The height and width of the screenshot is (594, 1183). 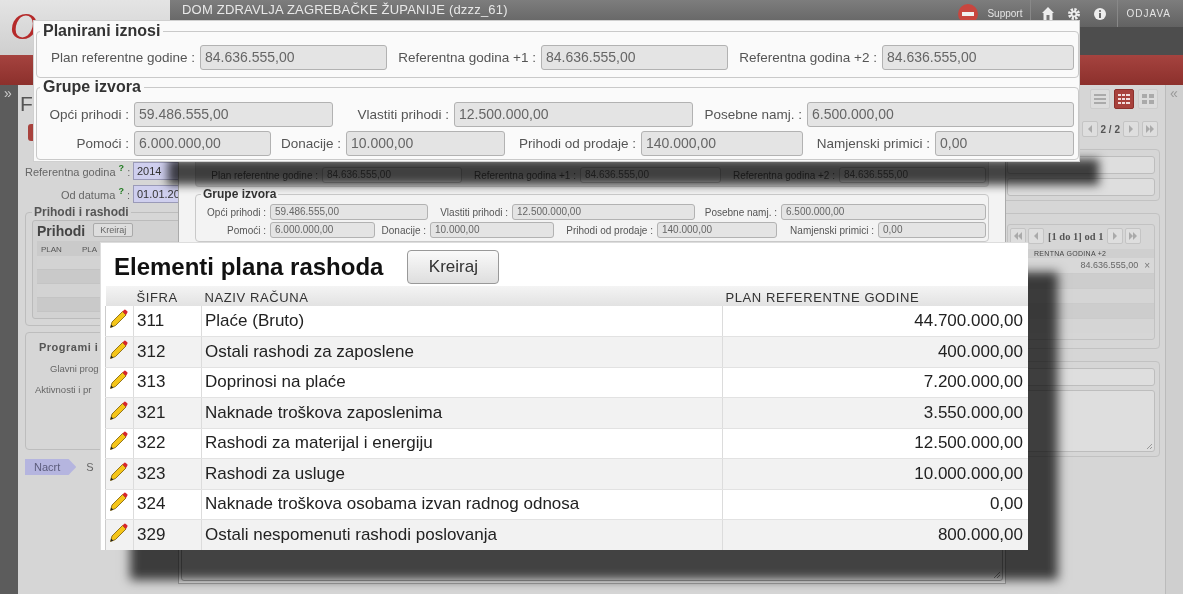 I want to click on table-cell: Naknade troškova zaposlenima, so click(x=462, y=412).